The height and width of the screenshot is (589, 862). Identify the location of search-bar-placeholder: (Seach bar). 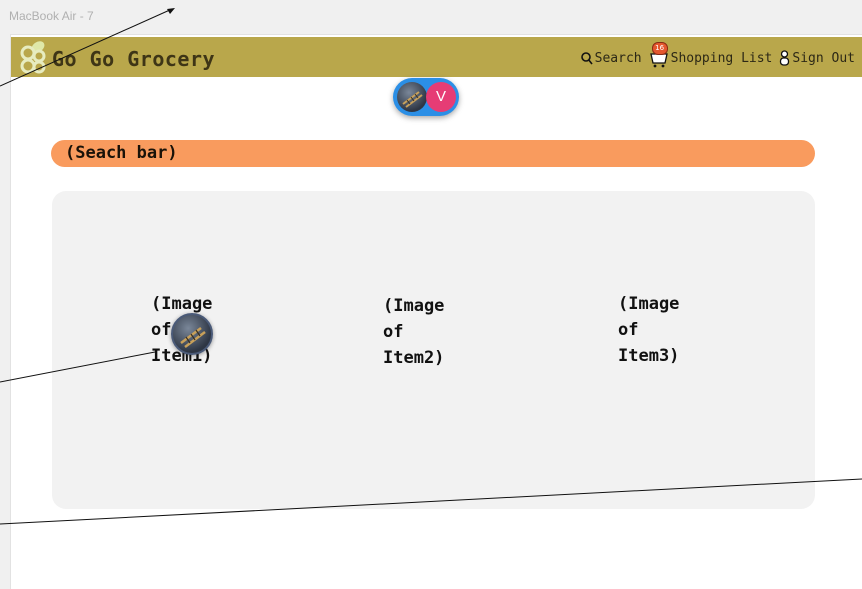
(121, 153).